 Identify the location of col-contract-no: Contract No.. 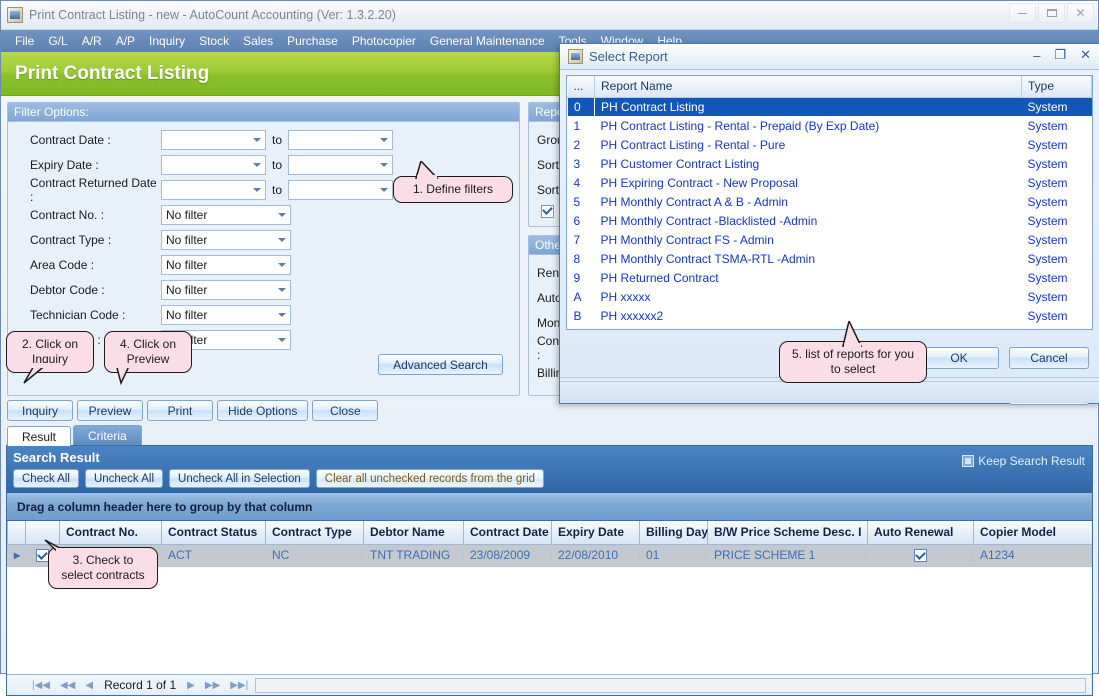
(111, 532).